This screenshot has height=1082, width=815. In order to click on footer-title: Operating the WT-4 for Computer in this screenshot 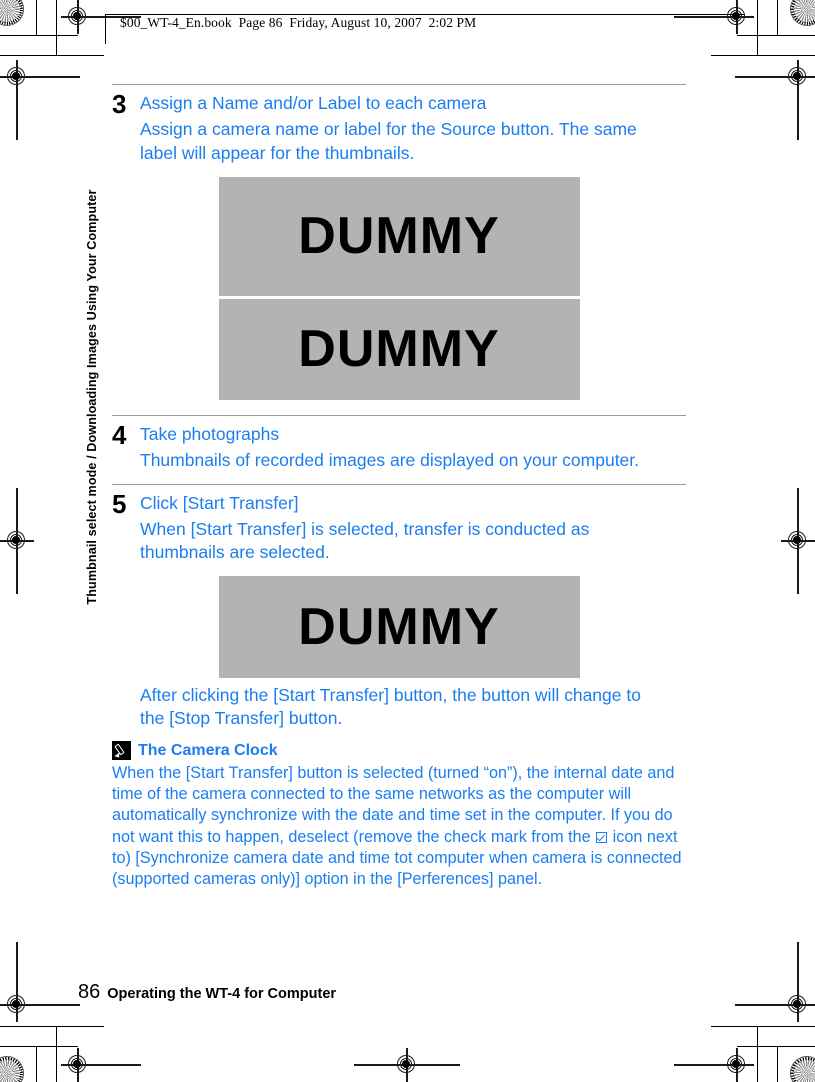, I will do `click(222, 994)`.